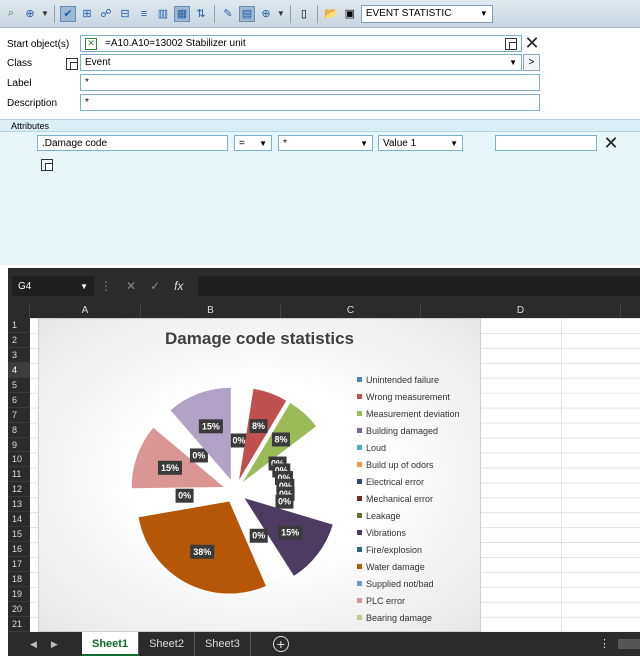  What do you see at coordinates (178, 286) in the screenshot?
I see `function-icon: fx` at bounding box center [178, 286].